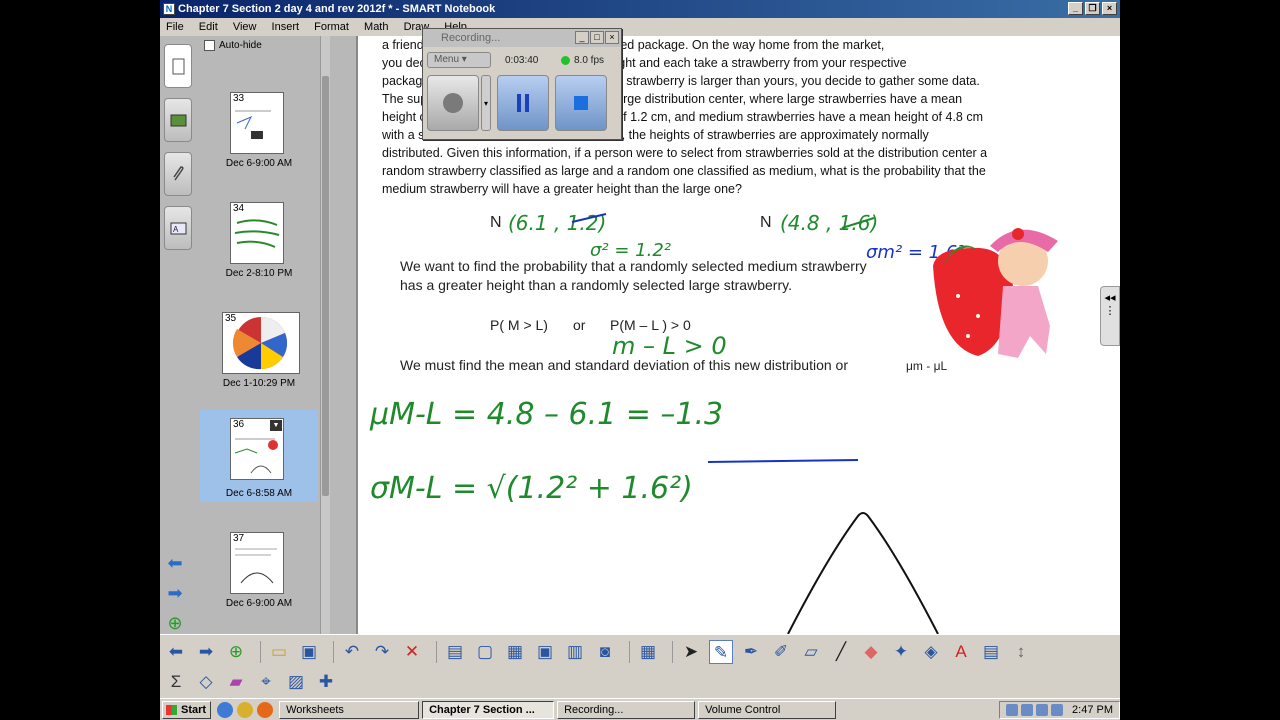 This screenshot has height=720, width=1280. What do you see at coordinates (545, 652) in the screenshot?
I see `display-icon: ▣` at bounding box center [545, 652].